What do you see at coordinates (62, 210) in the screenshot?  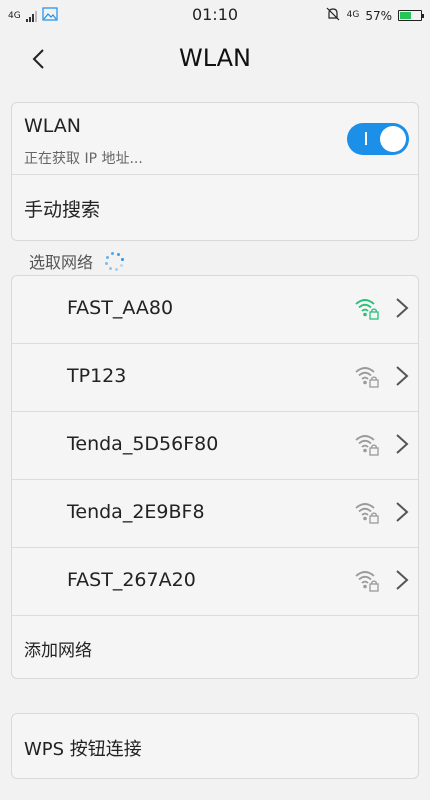 I see `manual-search-label: 手动搜索` at bounding box center [62, 210].